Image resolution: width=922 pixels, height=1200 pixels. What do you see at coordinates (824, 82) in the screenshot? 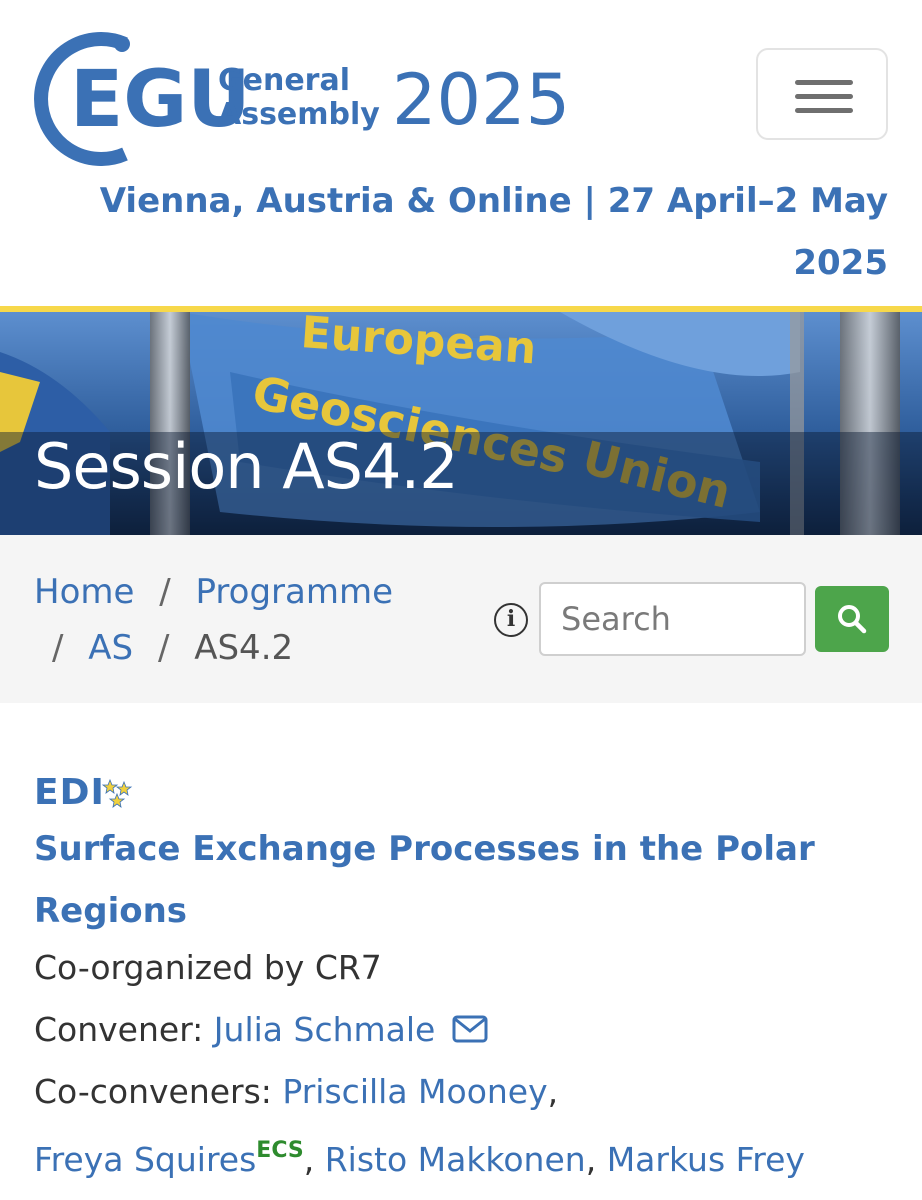
I see `hamburger-menu-icon` at bounding box center [824, 82].